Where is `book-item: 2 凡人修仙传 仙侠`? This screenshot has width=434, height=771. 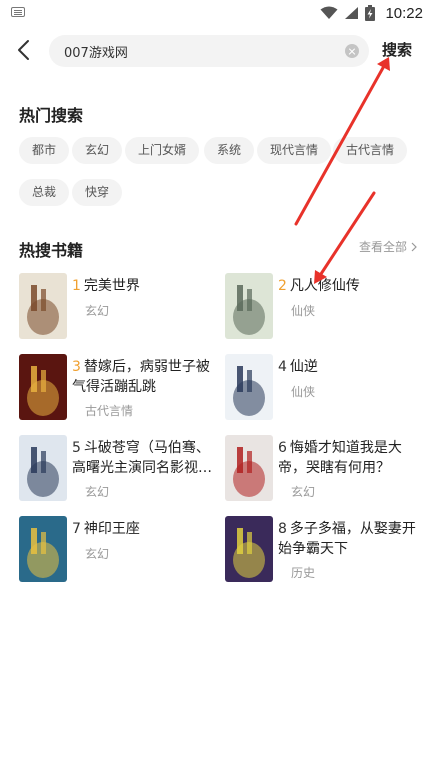 book-item: 2 凡人修仙传 仙侠 is located at coordinates (325, 307).